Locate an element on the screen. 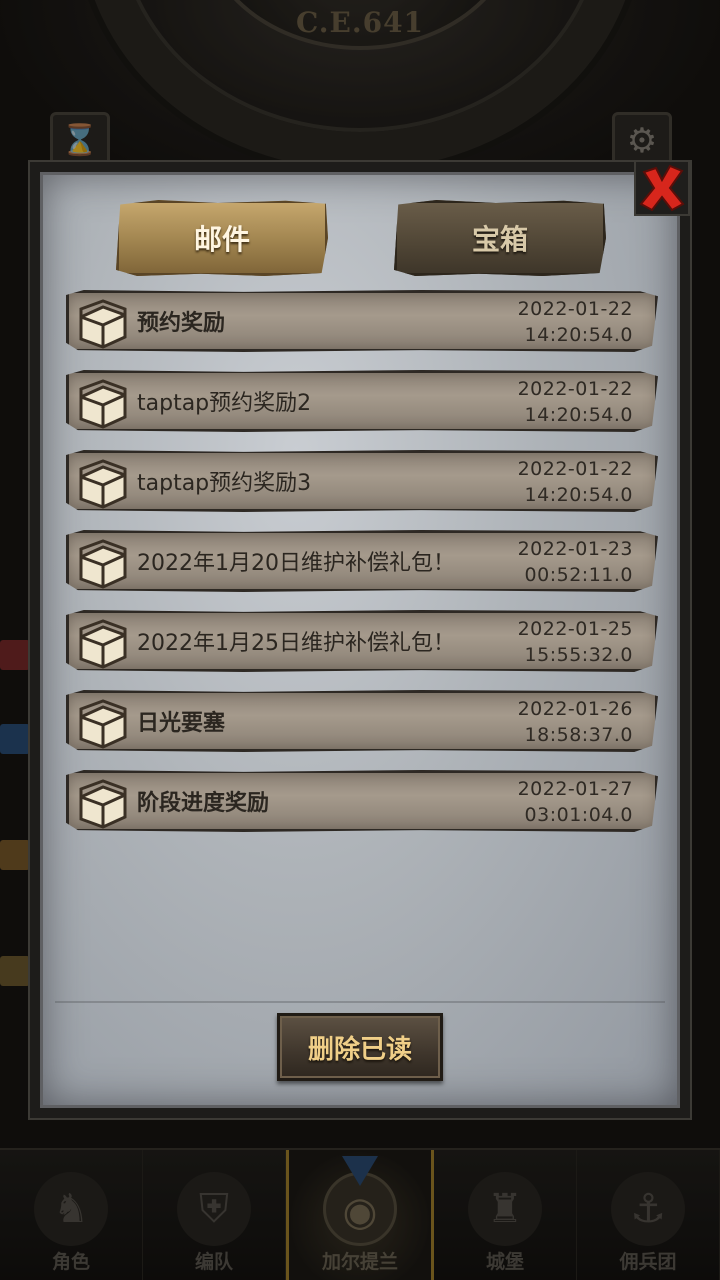  mail-row: 2022年1月25日维护补偿礼包！ 2022-01-25 15:55:32.0 is located at coordinates (362, 641).